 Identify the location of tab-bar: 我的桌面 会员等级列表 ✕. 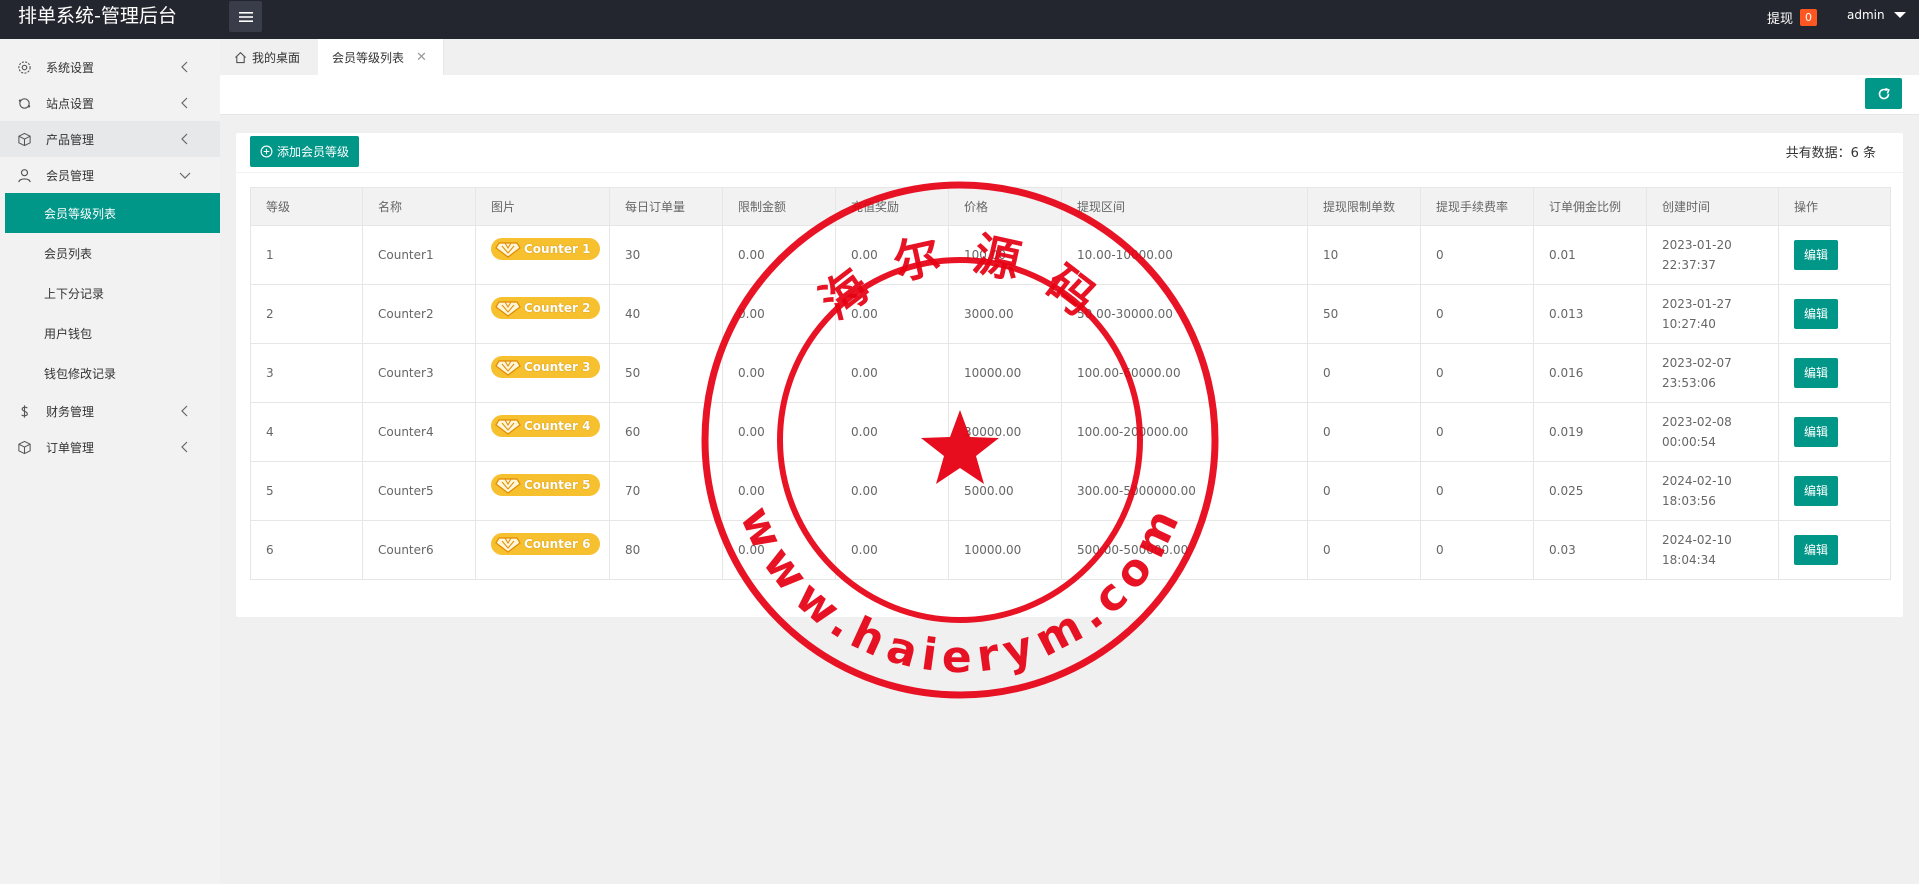
(1069, 57).